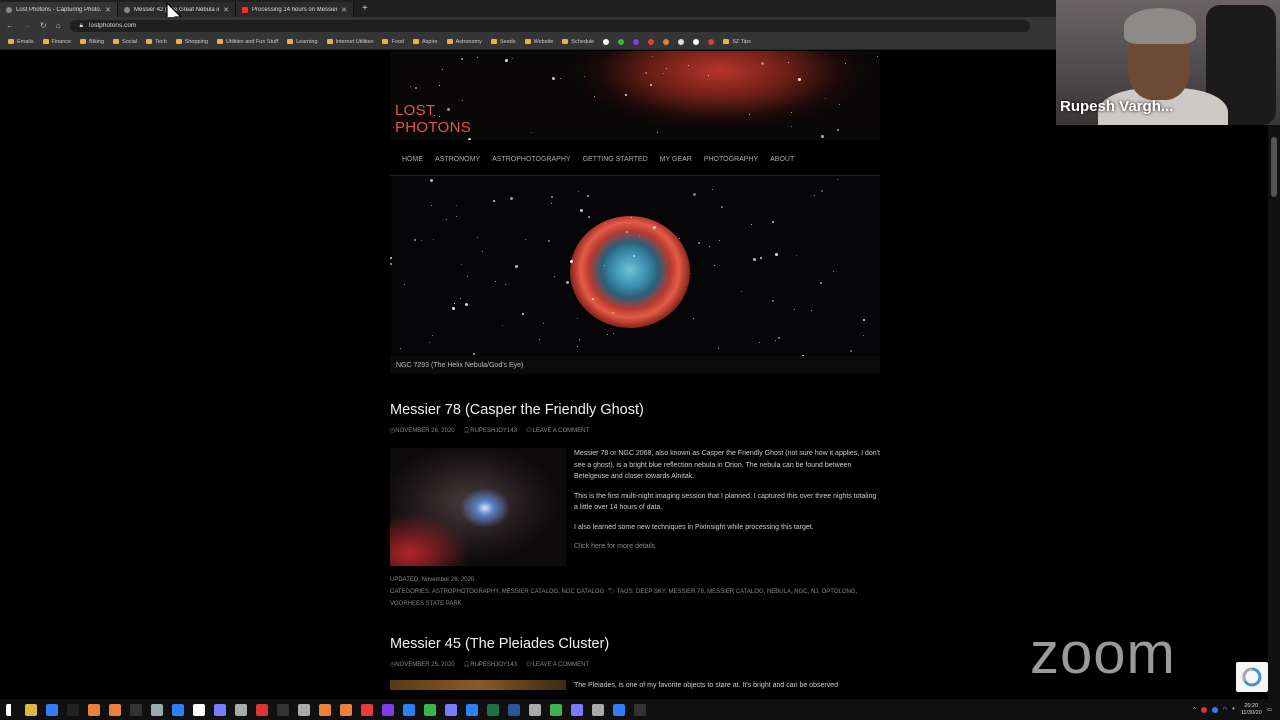  I want to click on read-more-link: Click here for more details, so click(614, 546).